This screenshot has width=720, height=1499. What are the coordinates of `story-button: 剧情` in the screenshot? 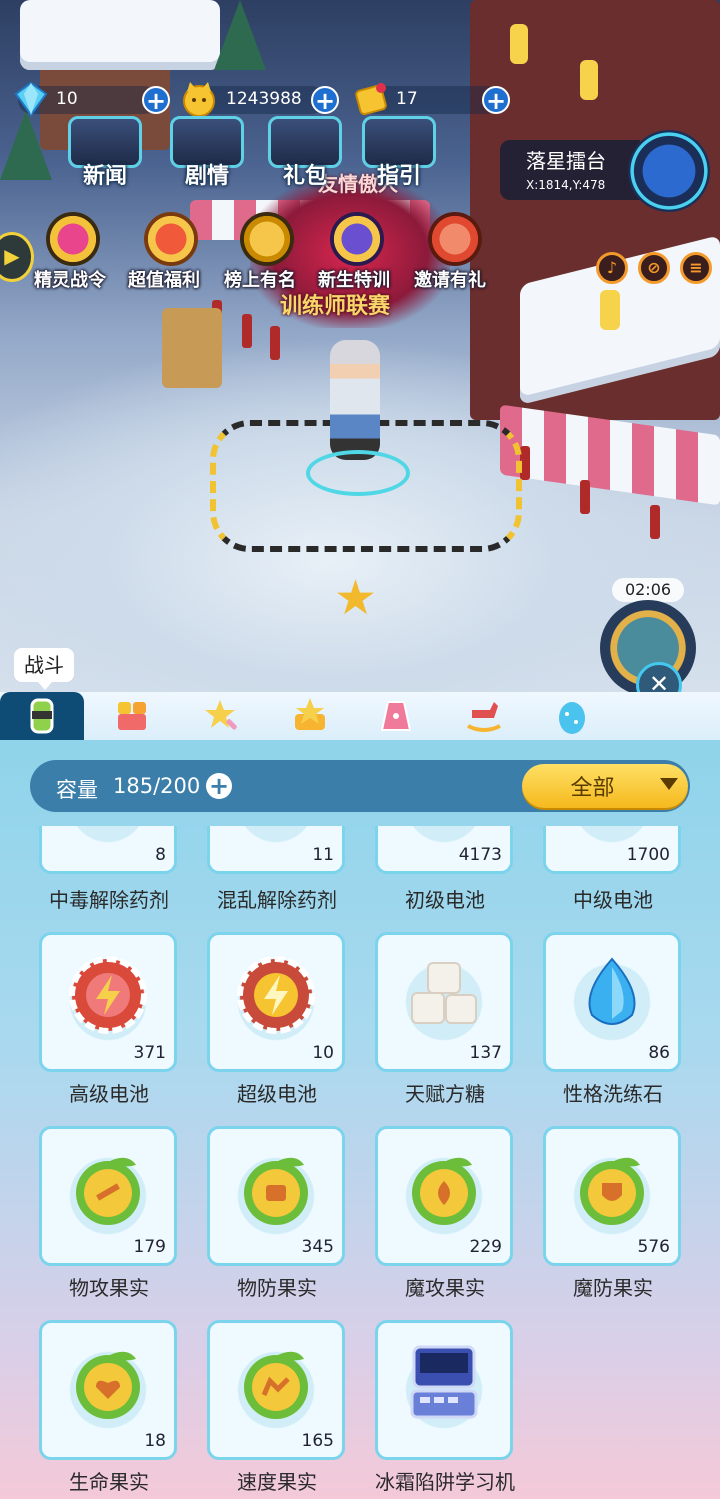 It's located at (207, 150).